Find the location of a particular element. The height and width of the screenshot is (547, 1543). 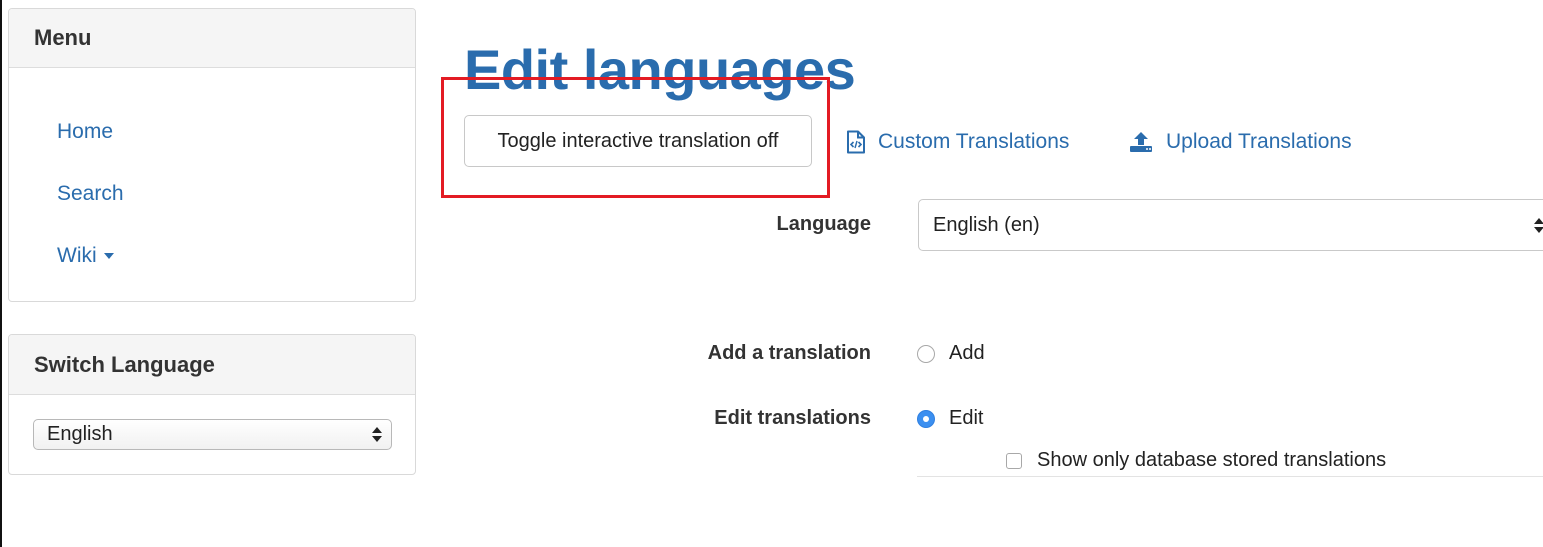

edit-translations-label: Edit translations is located at coordinates (792, 418).